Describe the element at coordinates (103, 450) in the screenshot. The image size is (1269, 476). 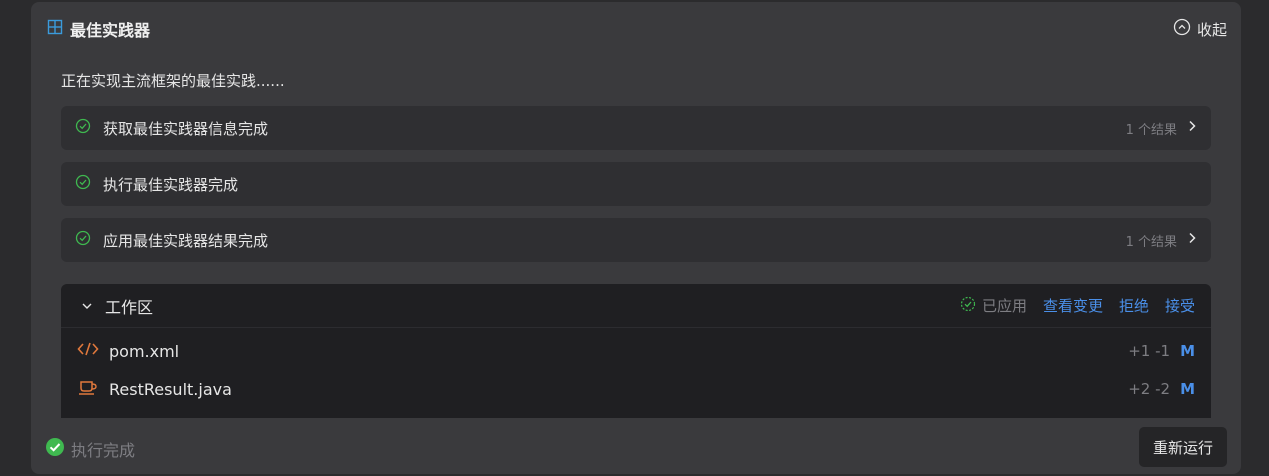
I see `execution-status-label: 执行完成` at that location.